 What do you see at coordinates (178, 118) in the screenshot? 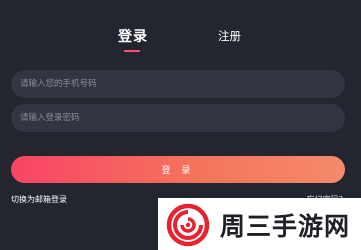
I see `password-input` at bounding box center [178, 118].